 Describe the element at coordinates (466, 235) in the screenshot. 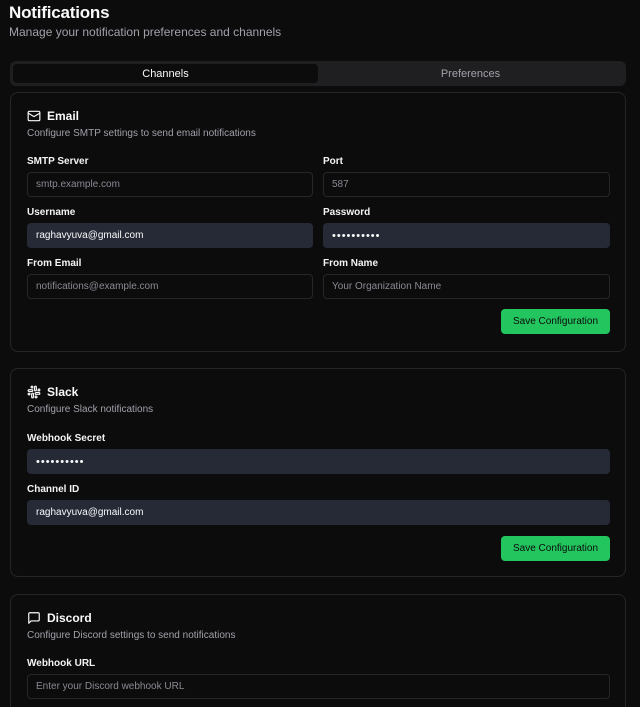

I see `password-input` at that location.